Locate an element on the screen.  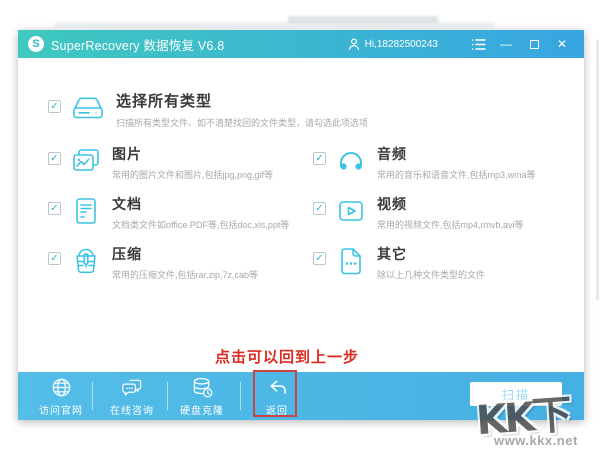
globe-icon is located at coordinates (61, 388).